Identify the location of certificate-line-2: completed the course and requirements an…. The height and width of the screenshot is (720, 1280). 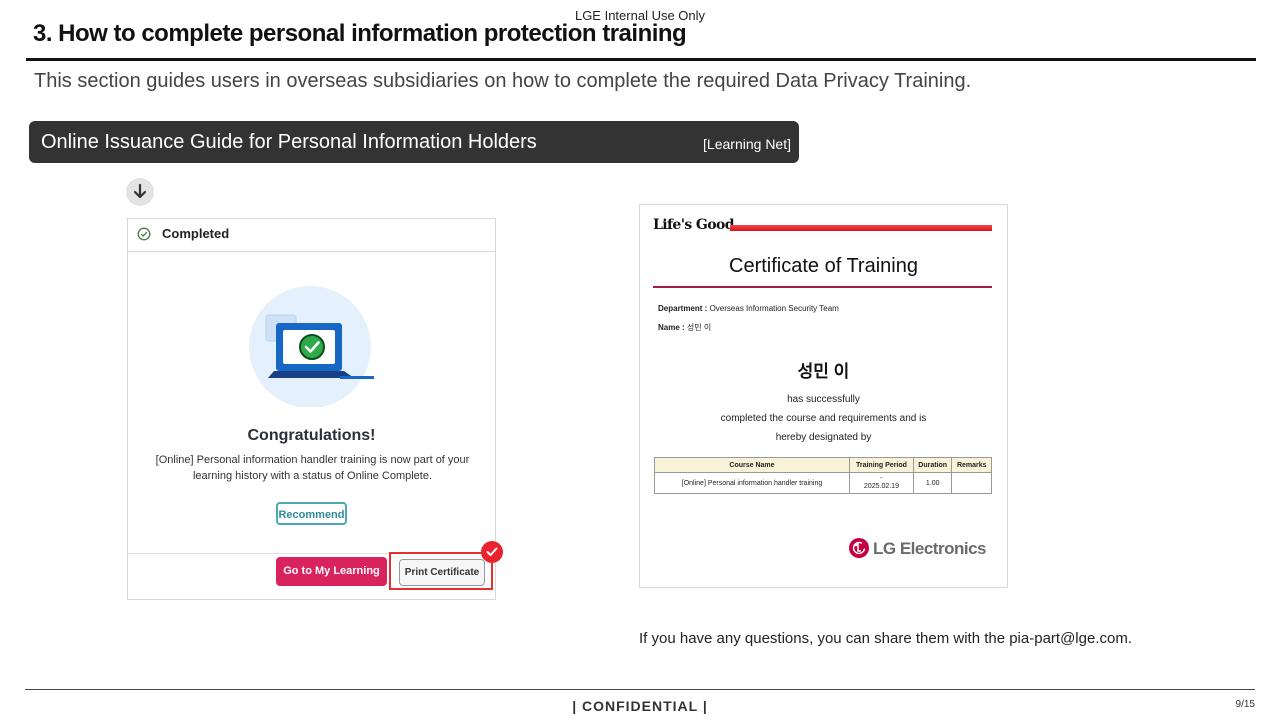
(823, 418).